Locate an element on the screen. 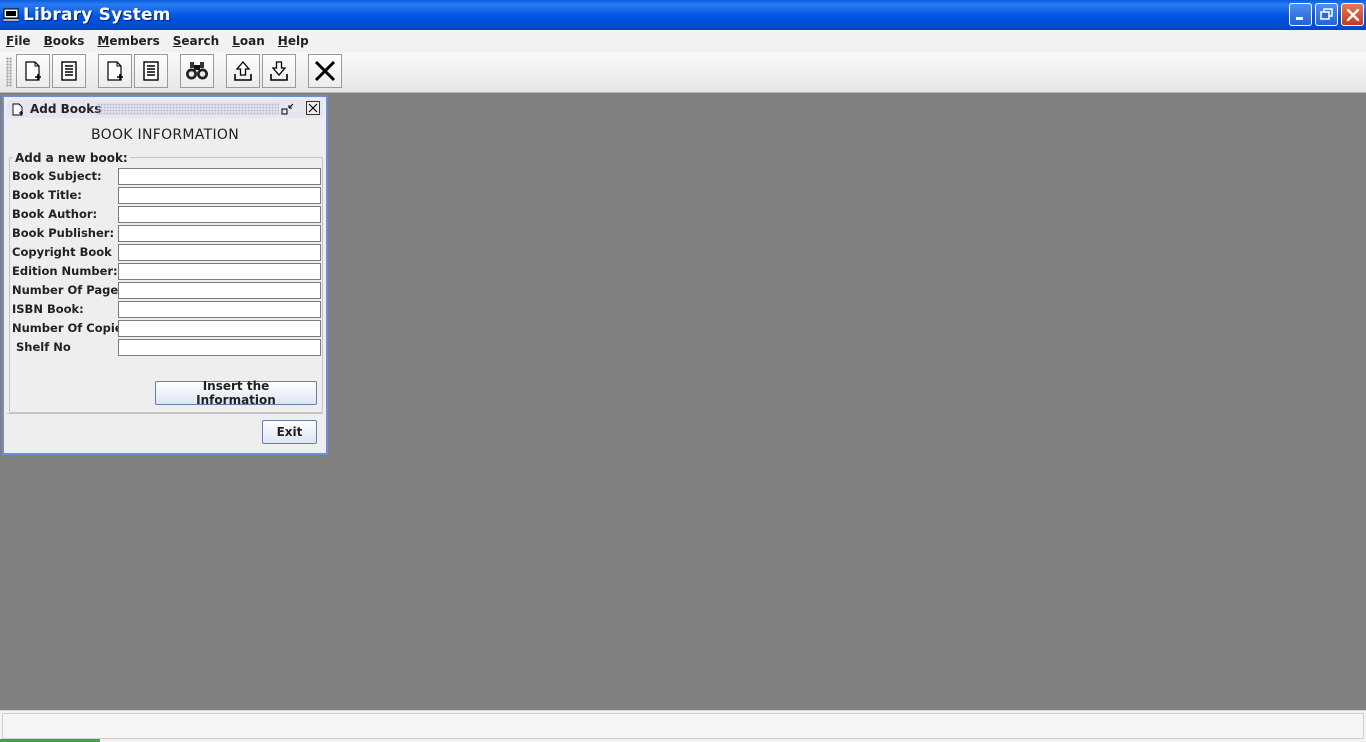 Image resolution: width=1366 pixels, height=742 pixels. exit-button is located at coordinates (325, 71).